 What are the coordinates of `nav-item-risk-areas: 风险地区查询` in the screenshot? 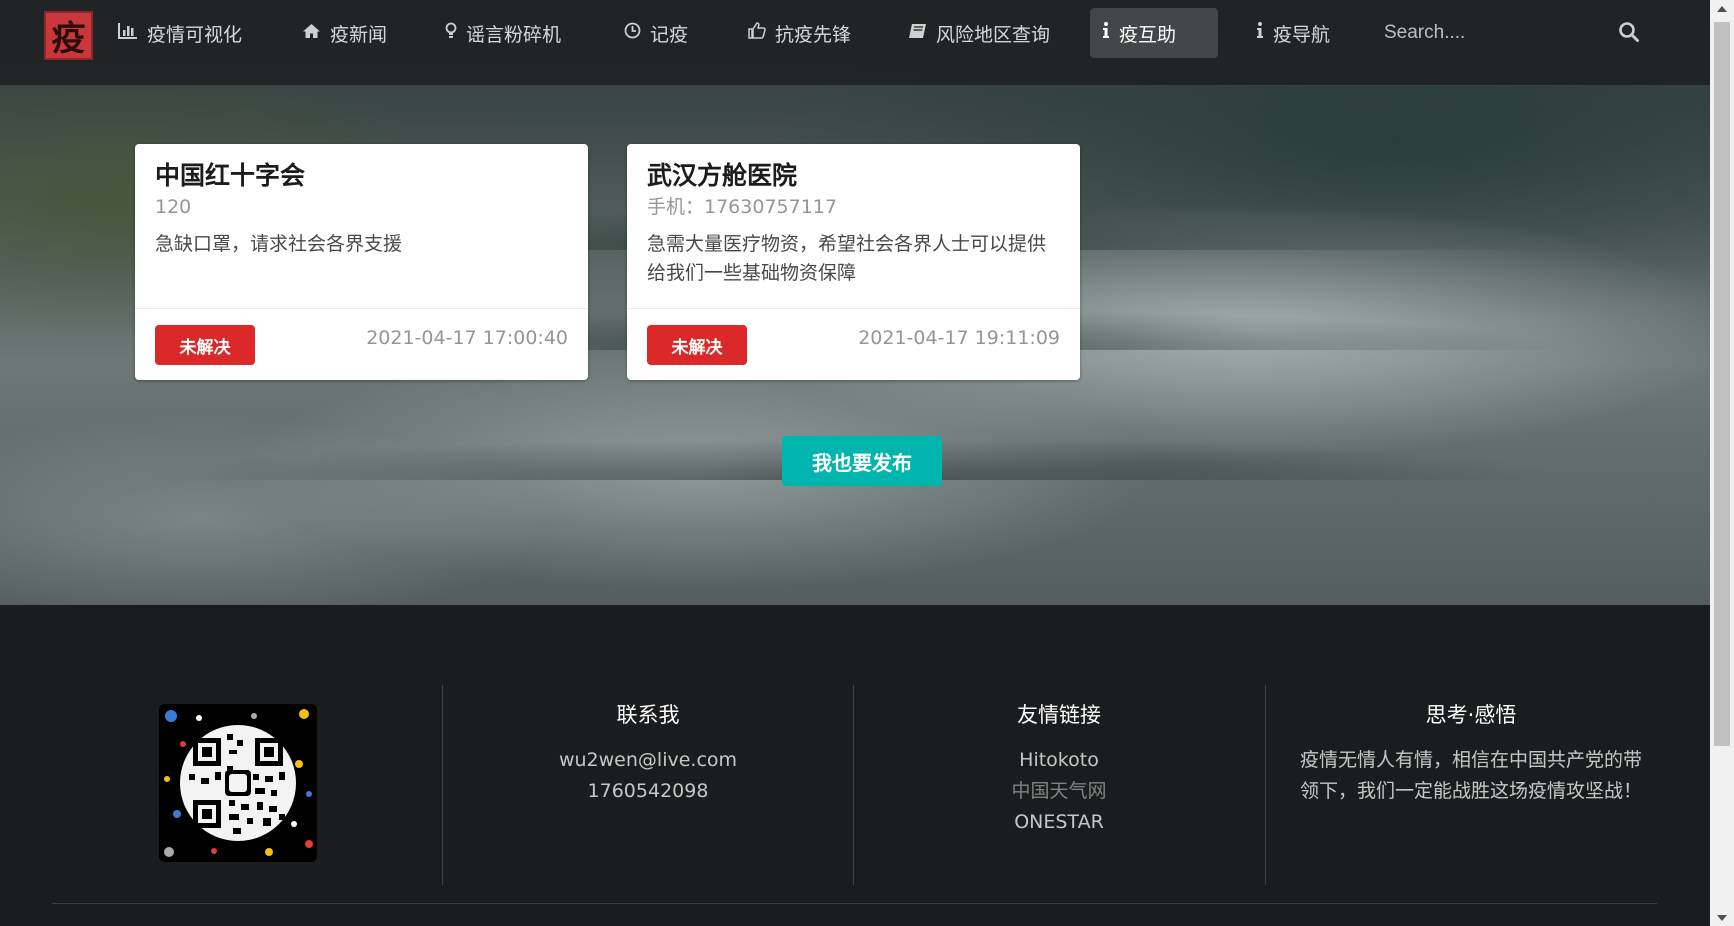 It's located at (979, 33).